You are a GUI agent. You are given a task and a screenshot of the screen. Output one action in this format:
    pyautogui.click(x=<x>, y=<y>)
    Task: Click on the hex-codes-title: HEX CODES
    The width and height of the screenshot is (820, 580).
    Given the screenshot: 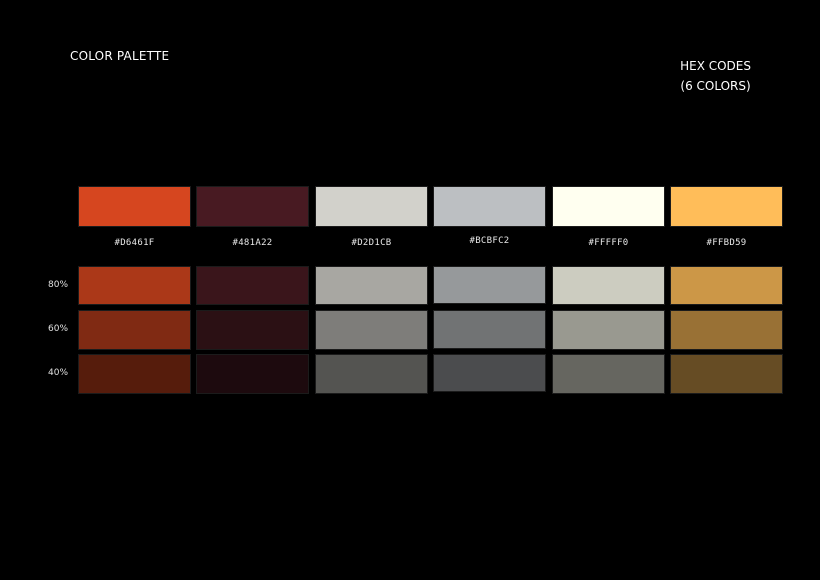 What is the action you would take?
    pyautogui.click(x=715, y=66)
    